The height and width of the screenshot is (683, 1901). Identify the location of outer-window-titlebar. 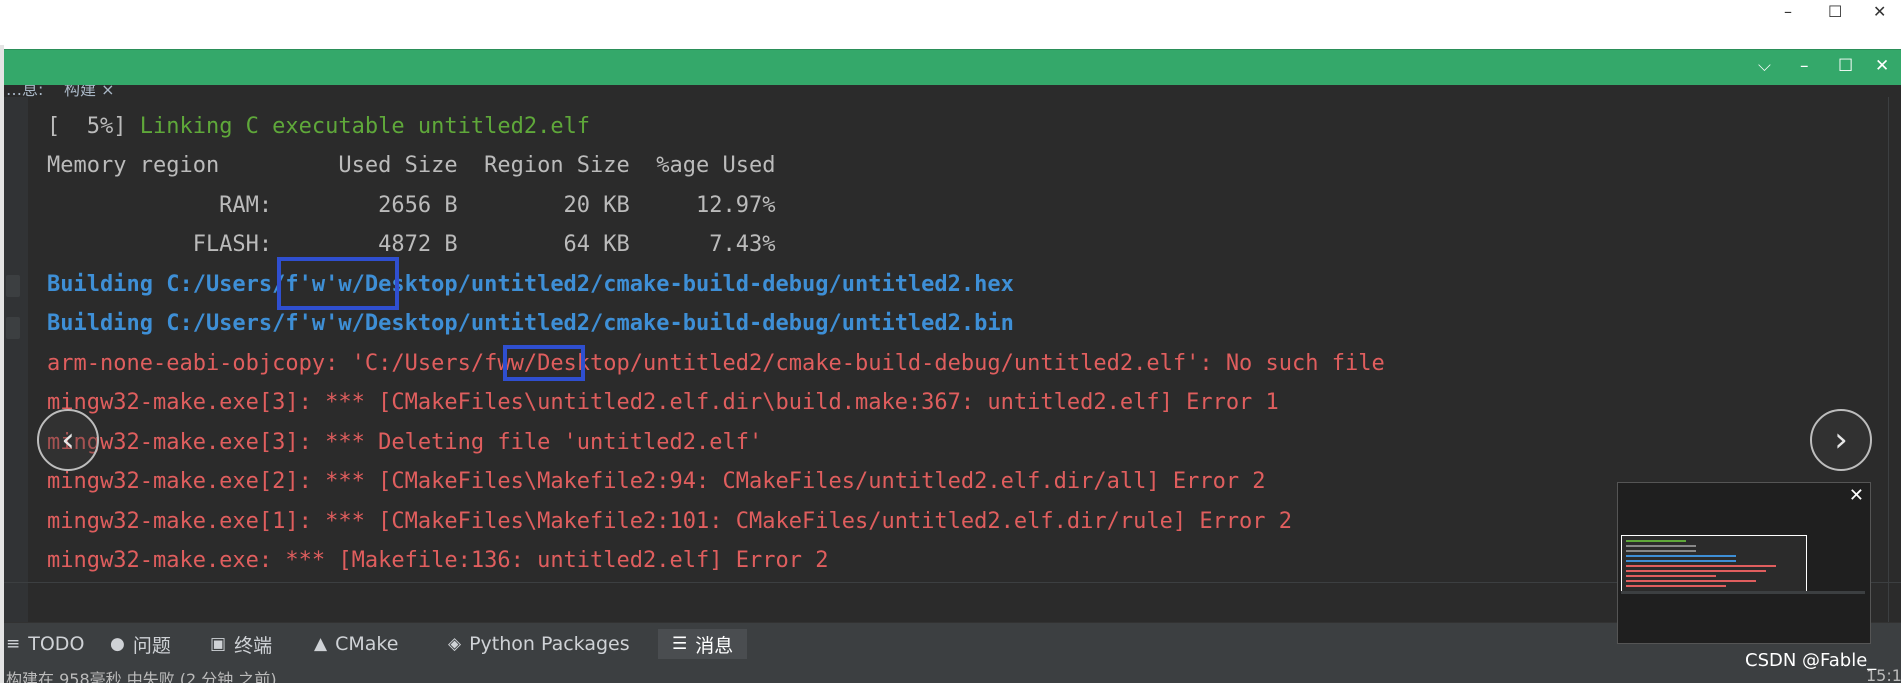
(950, 22).